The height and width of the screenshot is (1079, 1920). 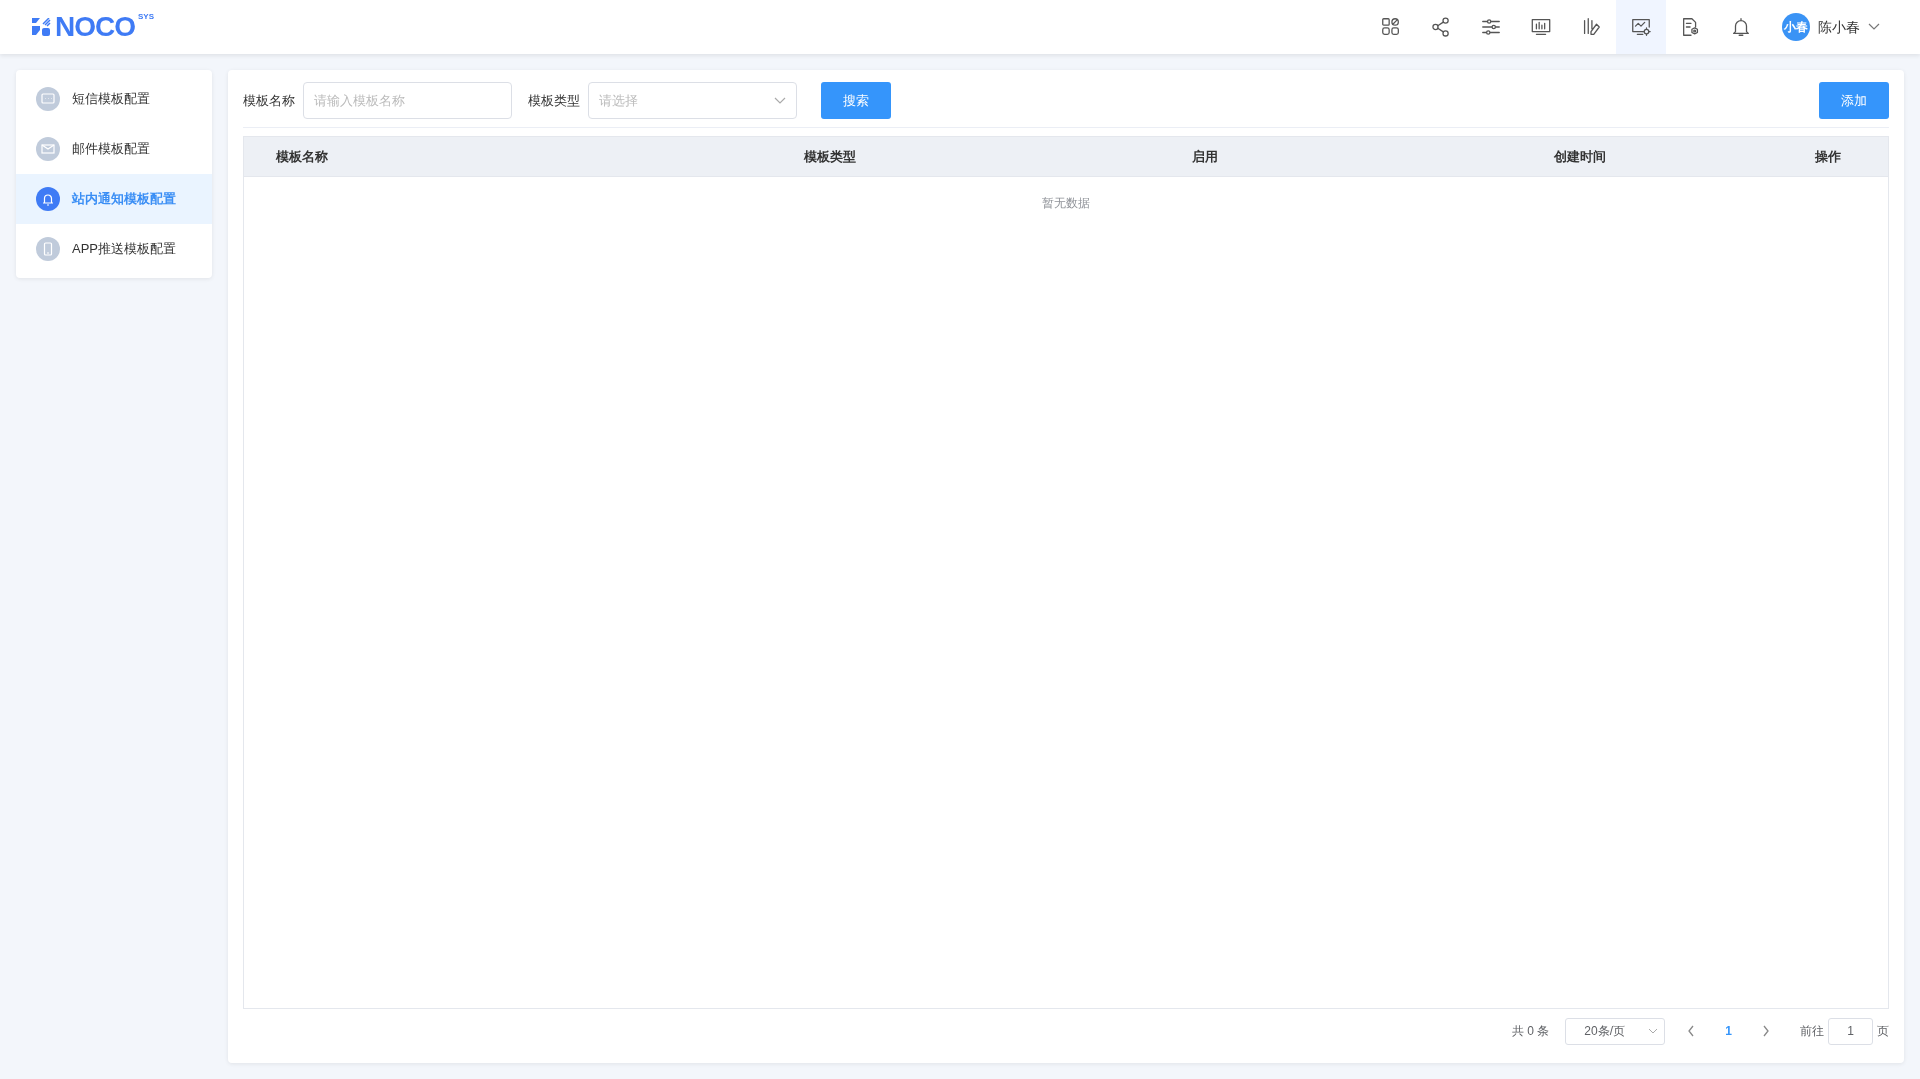 What do you see at coordinates (42, 27) in the screenshot?
I see `logo-icon` at bounding box center [42, 27].